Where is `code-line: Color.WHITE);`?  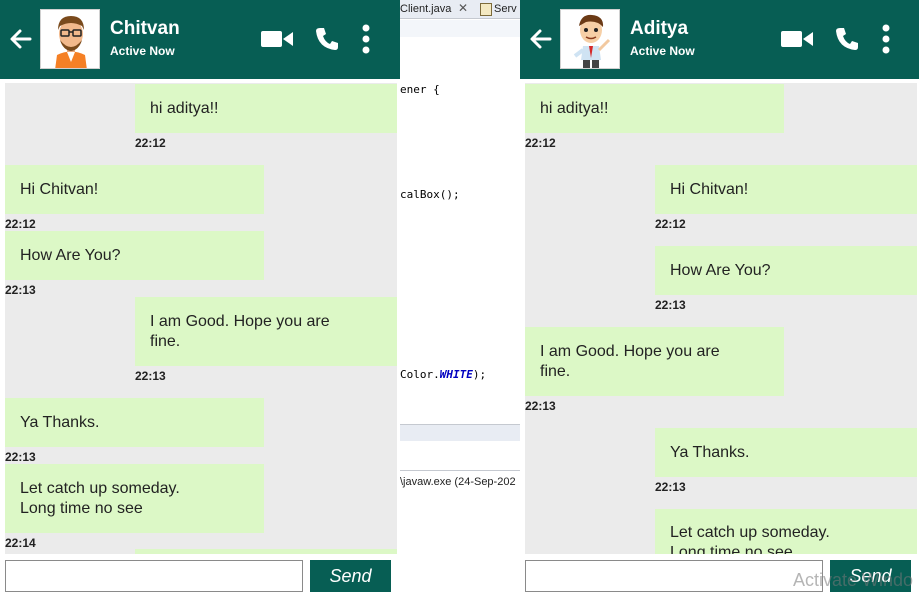 code-line: Color.WHITE); is located at coordinates (443, 374).